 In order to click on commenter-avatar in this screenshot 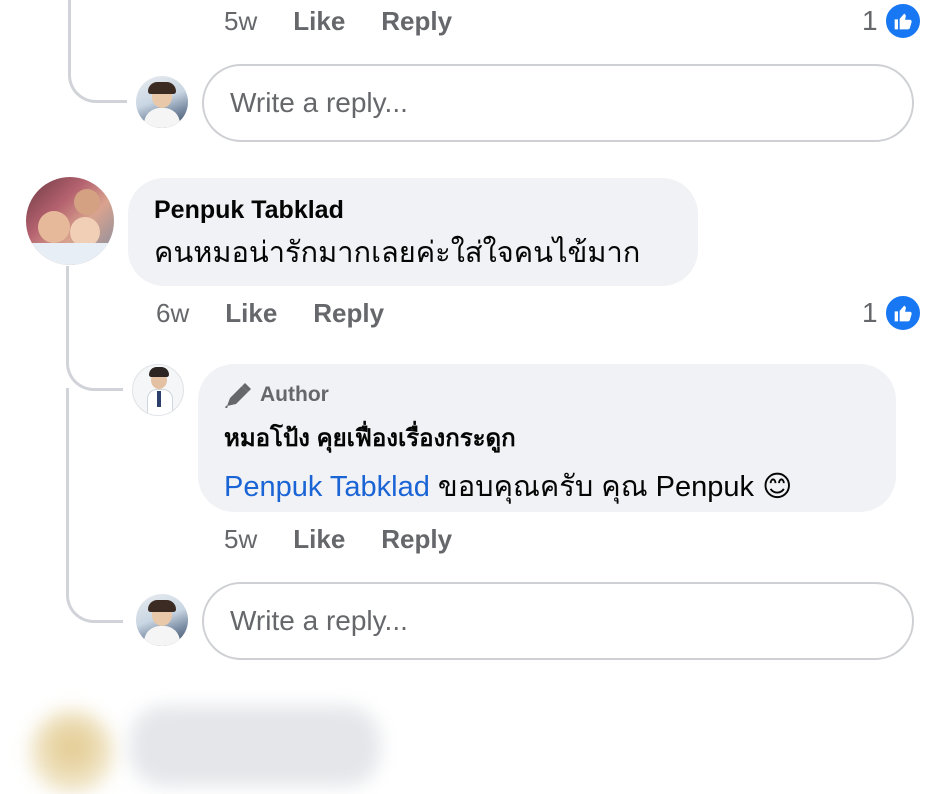, I will do `click(70, 221)`.